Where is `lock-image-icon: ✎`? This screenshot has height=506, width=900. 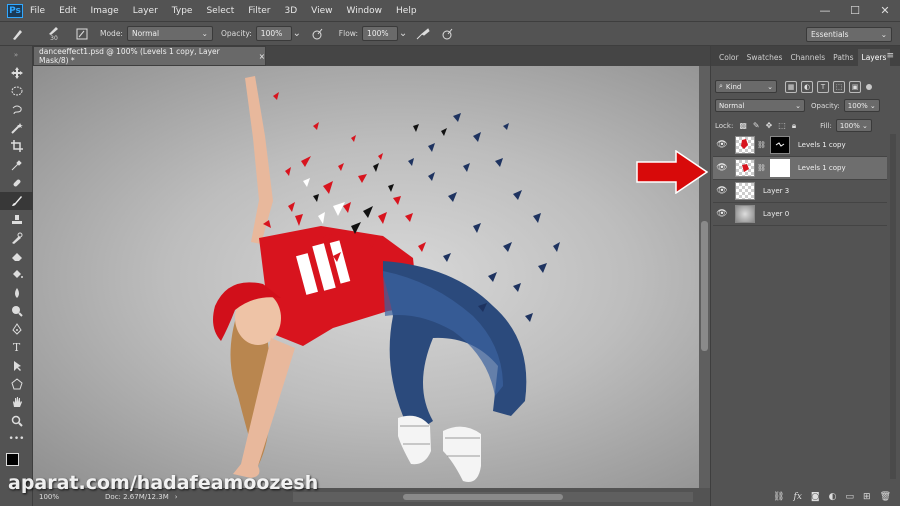
lock-image-icon: ✎ is located at coordinates (756, 125).